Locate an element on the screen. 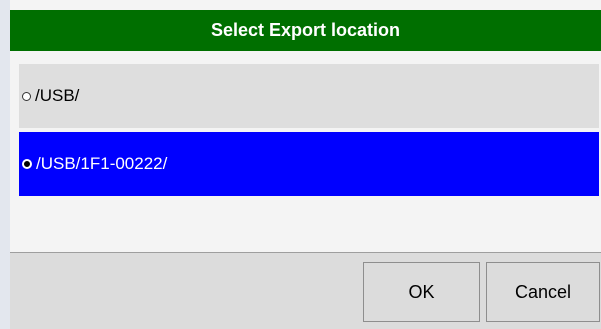 The height and width of the screenshot is (329, 601). radio-selected-icon is located at coordinates (27, 164).